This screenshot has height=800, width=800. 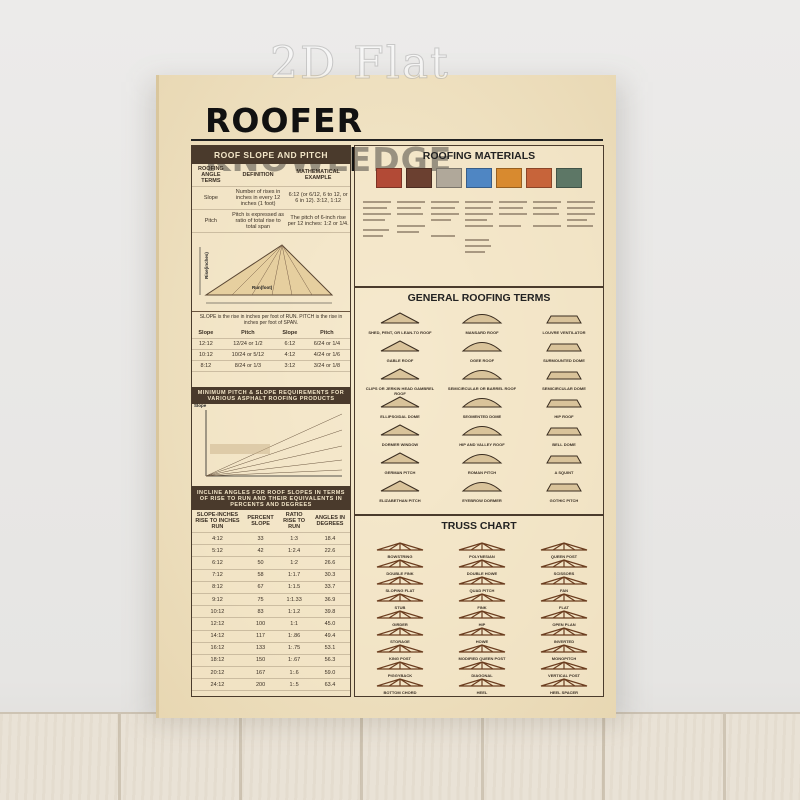 I want to click on roof-term-label: SURMOUNTED DOME, so click(x=564, y=360).